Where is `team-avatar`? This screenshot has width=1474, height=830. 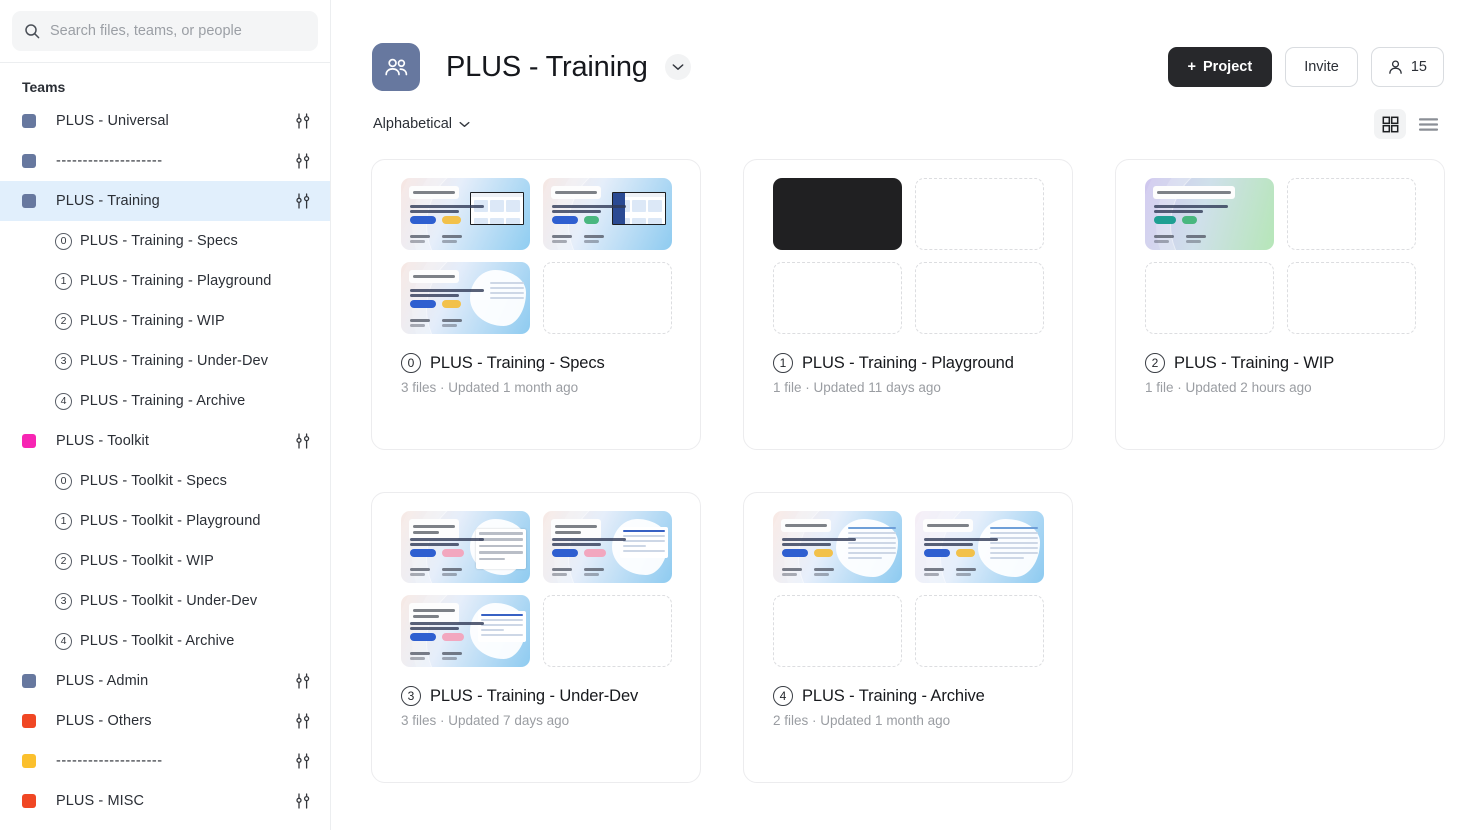
team-avatar is located at coordinates (396, 67).